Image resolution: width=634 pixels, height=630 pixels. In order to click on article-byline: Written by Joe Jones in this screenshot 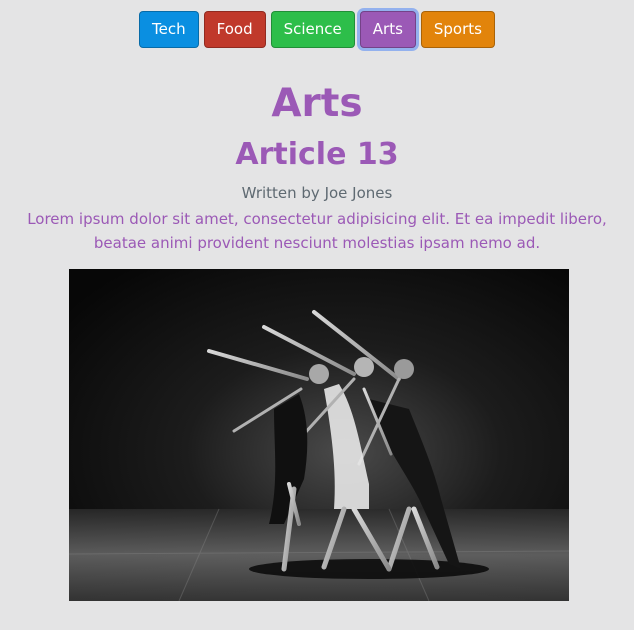, I will do `click(317, 193)`.